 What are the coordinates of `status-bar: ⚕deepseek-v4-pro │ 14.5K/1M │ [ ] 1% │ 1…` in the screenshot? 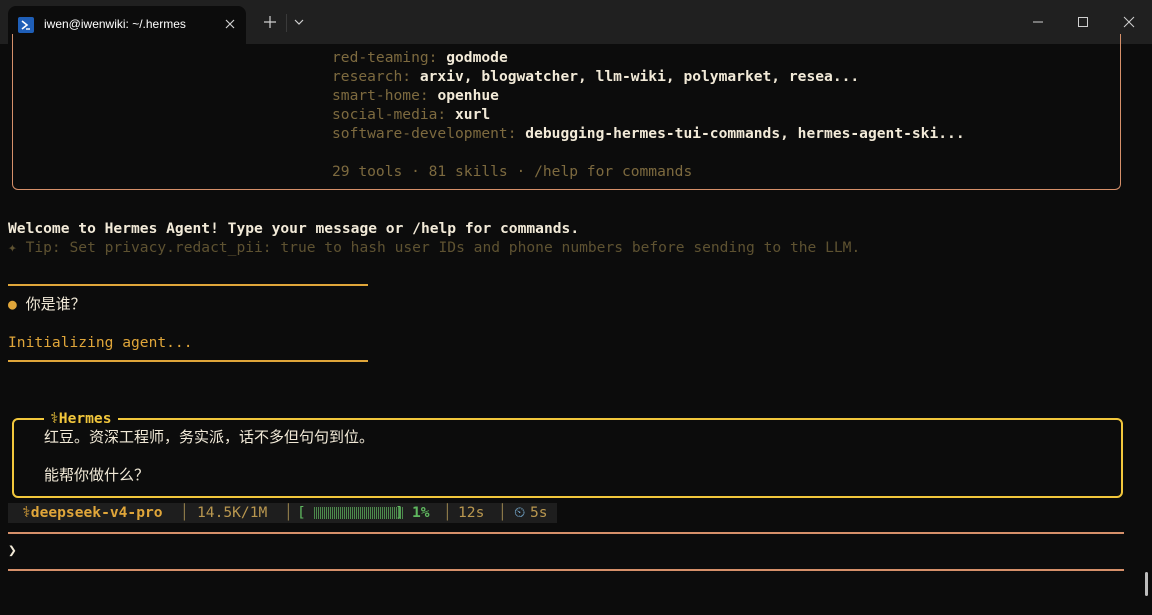 It's located at (282, 513).